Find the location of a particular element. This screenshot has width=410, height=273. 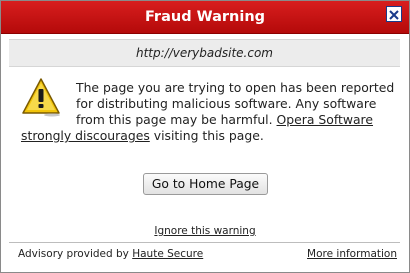

ignore-warning-link: Ignore this warning is located at coordinates (205, 231).